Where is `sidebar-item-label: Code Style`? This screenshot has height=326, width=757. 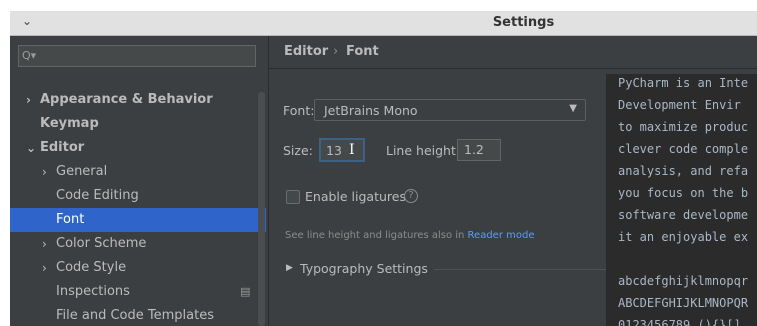
sidebar-item-label: Code Style is located at coordinates (91, 267).